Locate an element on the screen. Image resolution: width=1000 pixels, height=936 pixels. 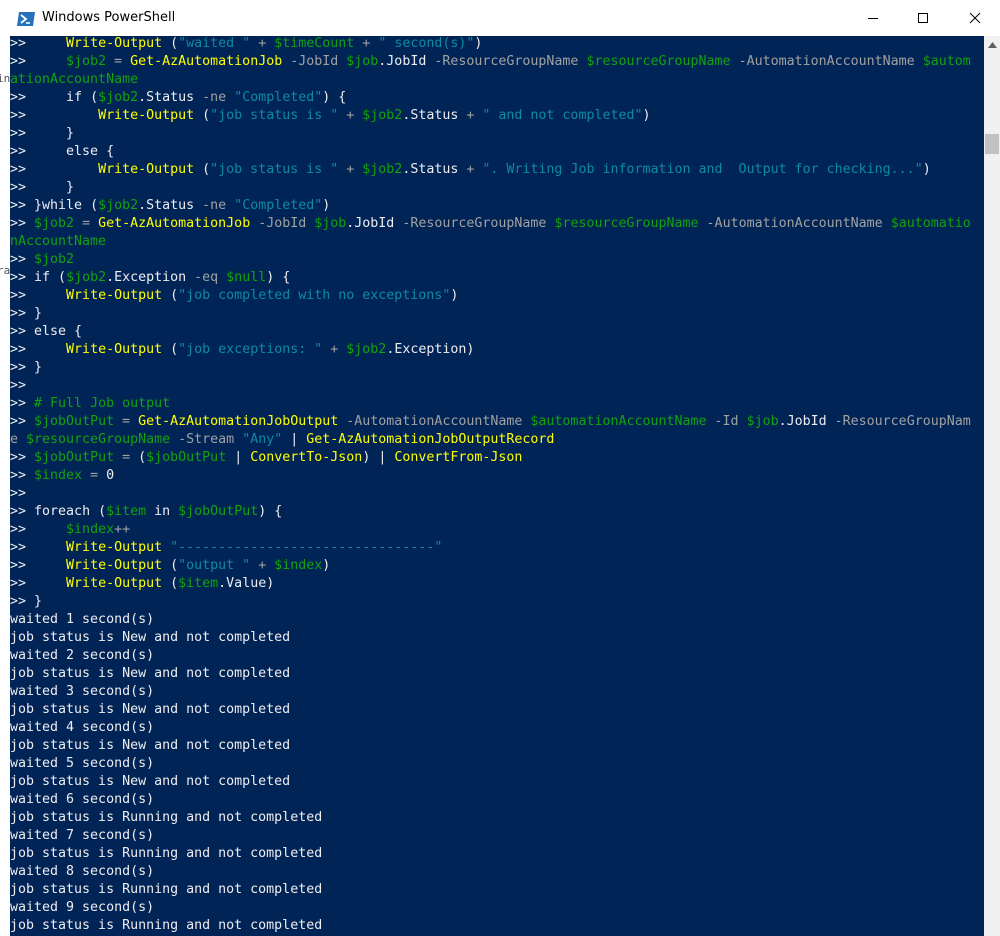
console-token: $null is located at coordinates (246, 277).